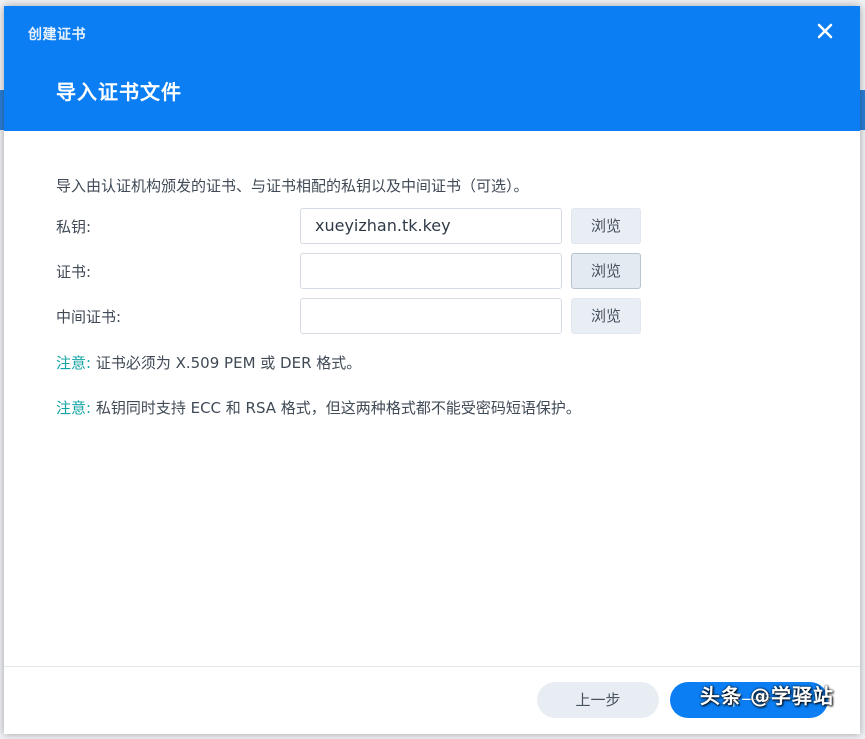 Image resolution: width=865 pixels, height=739 pixels. I want to click on key-note-text: 私钥同时支持 ECC 和 RSA 格式，但这两种格式都不能受密码短语保护。, so click(336, 408).